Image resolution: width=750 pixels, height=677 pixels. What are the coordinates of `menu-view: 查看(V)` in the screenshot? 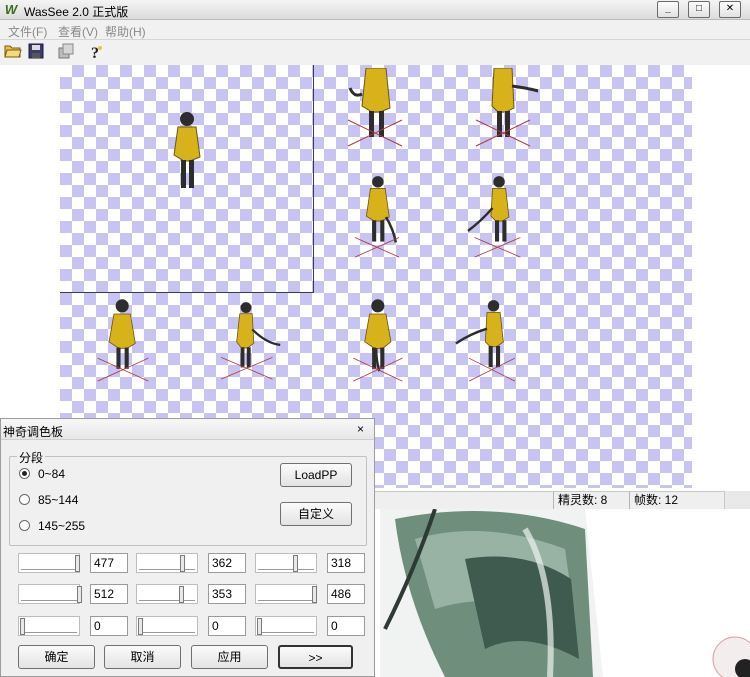 It's located at (78, 31).